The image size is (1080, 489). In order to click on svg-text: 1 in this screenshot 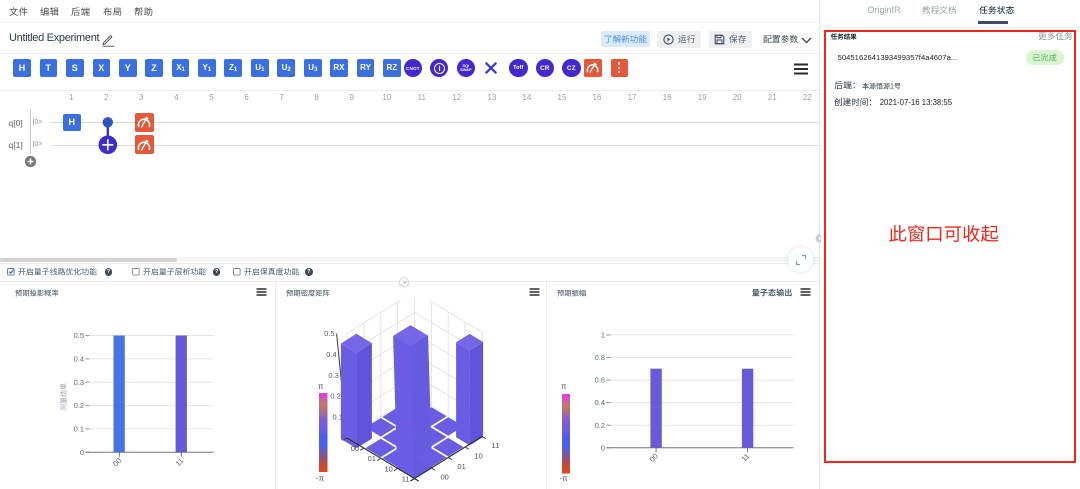, I will do `click(603, 335)`.